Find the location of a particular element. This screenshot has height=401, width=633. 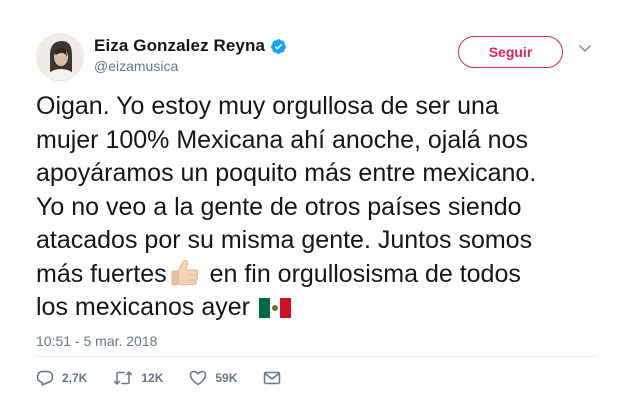

avatar-photo is located at coordinates (60, 57).